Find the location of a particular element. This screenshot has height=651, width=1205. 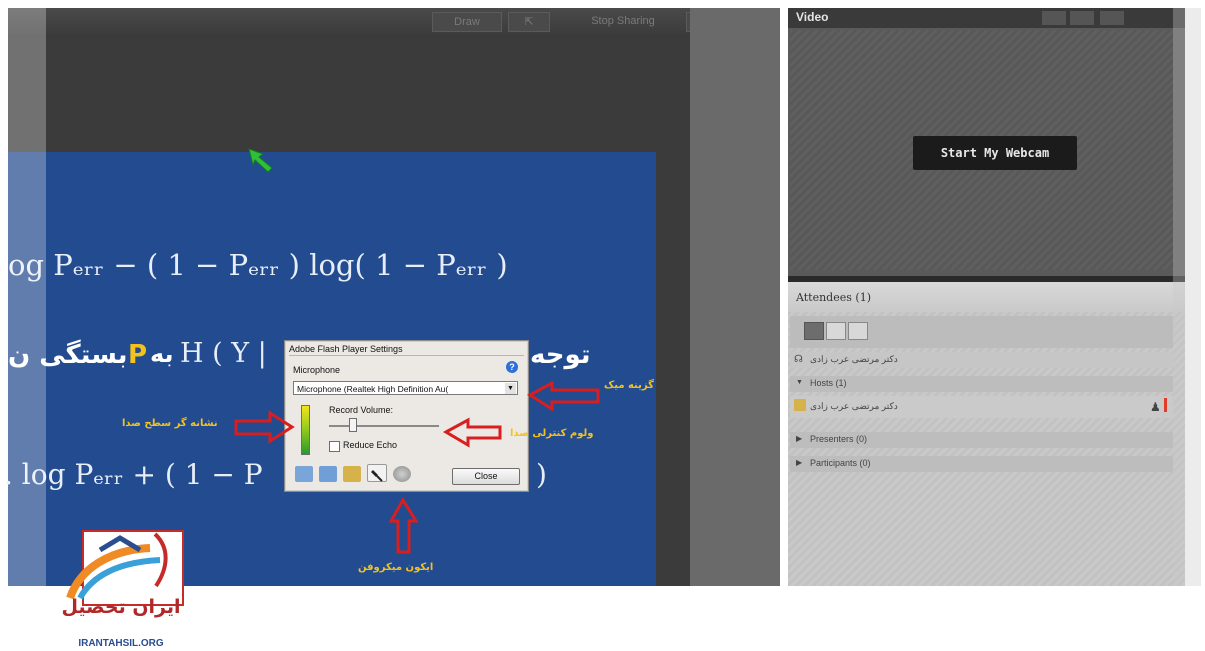

hosts-label: Hosts (1) is located at coordinates (828, 383).